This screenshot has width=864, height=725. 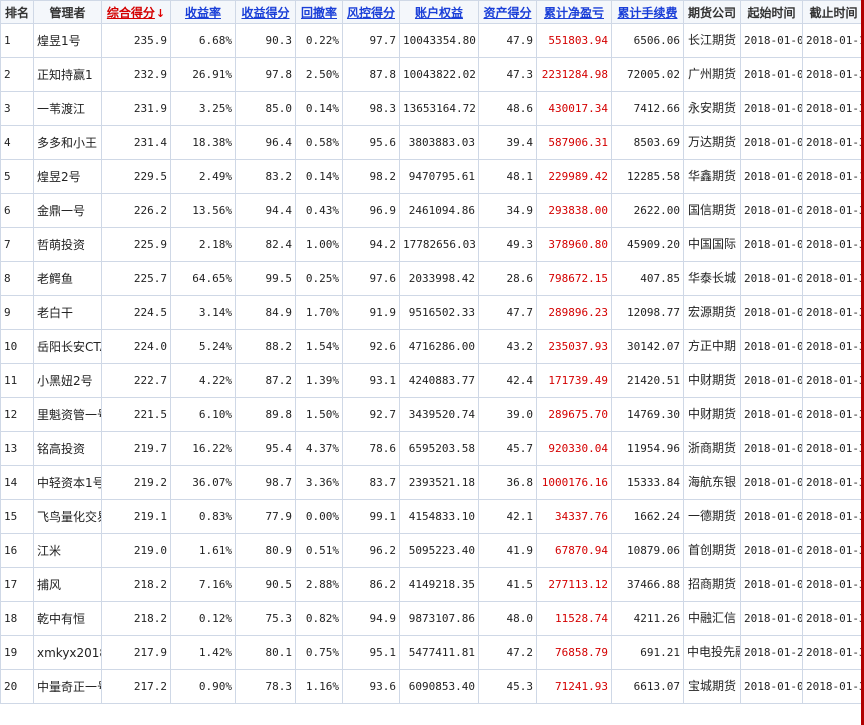 I want to click on header-manager: 管理者, so click(x=67, y=12).